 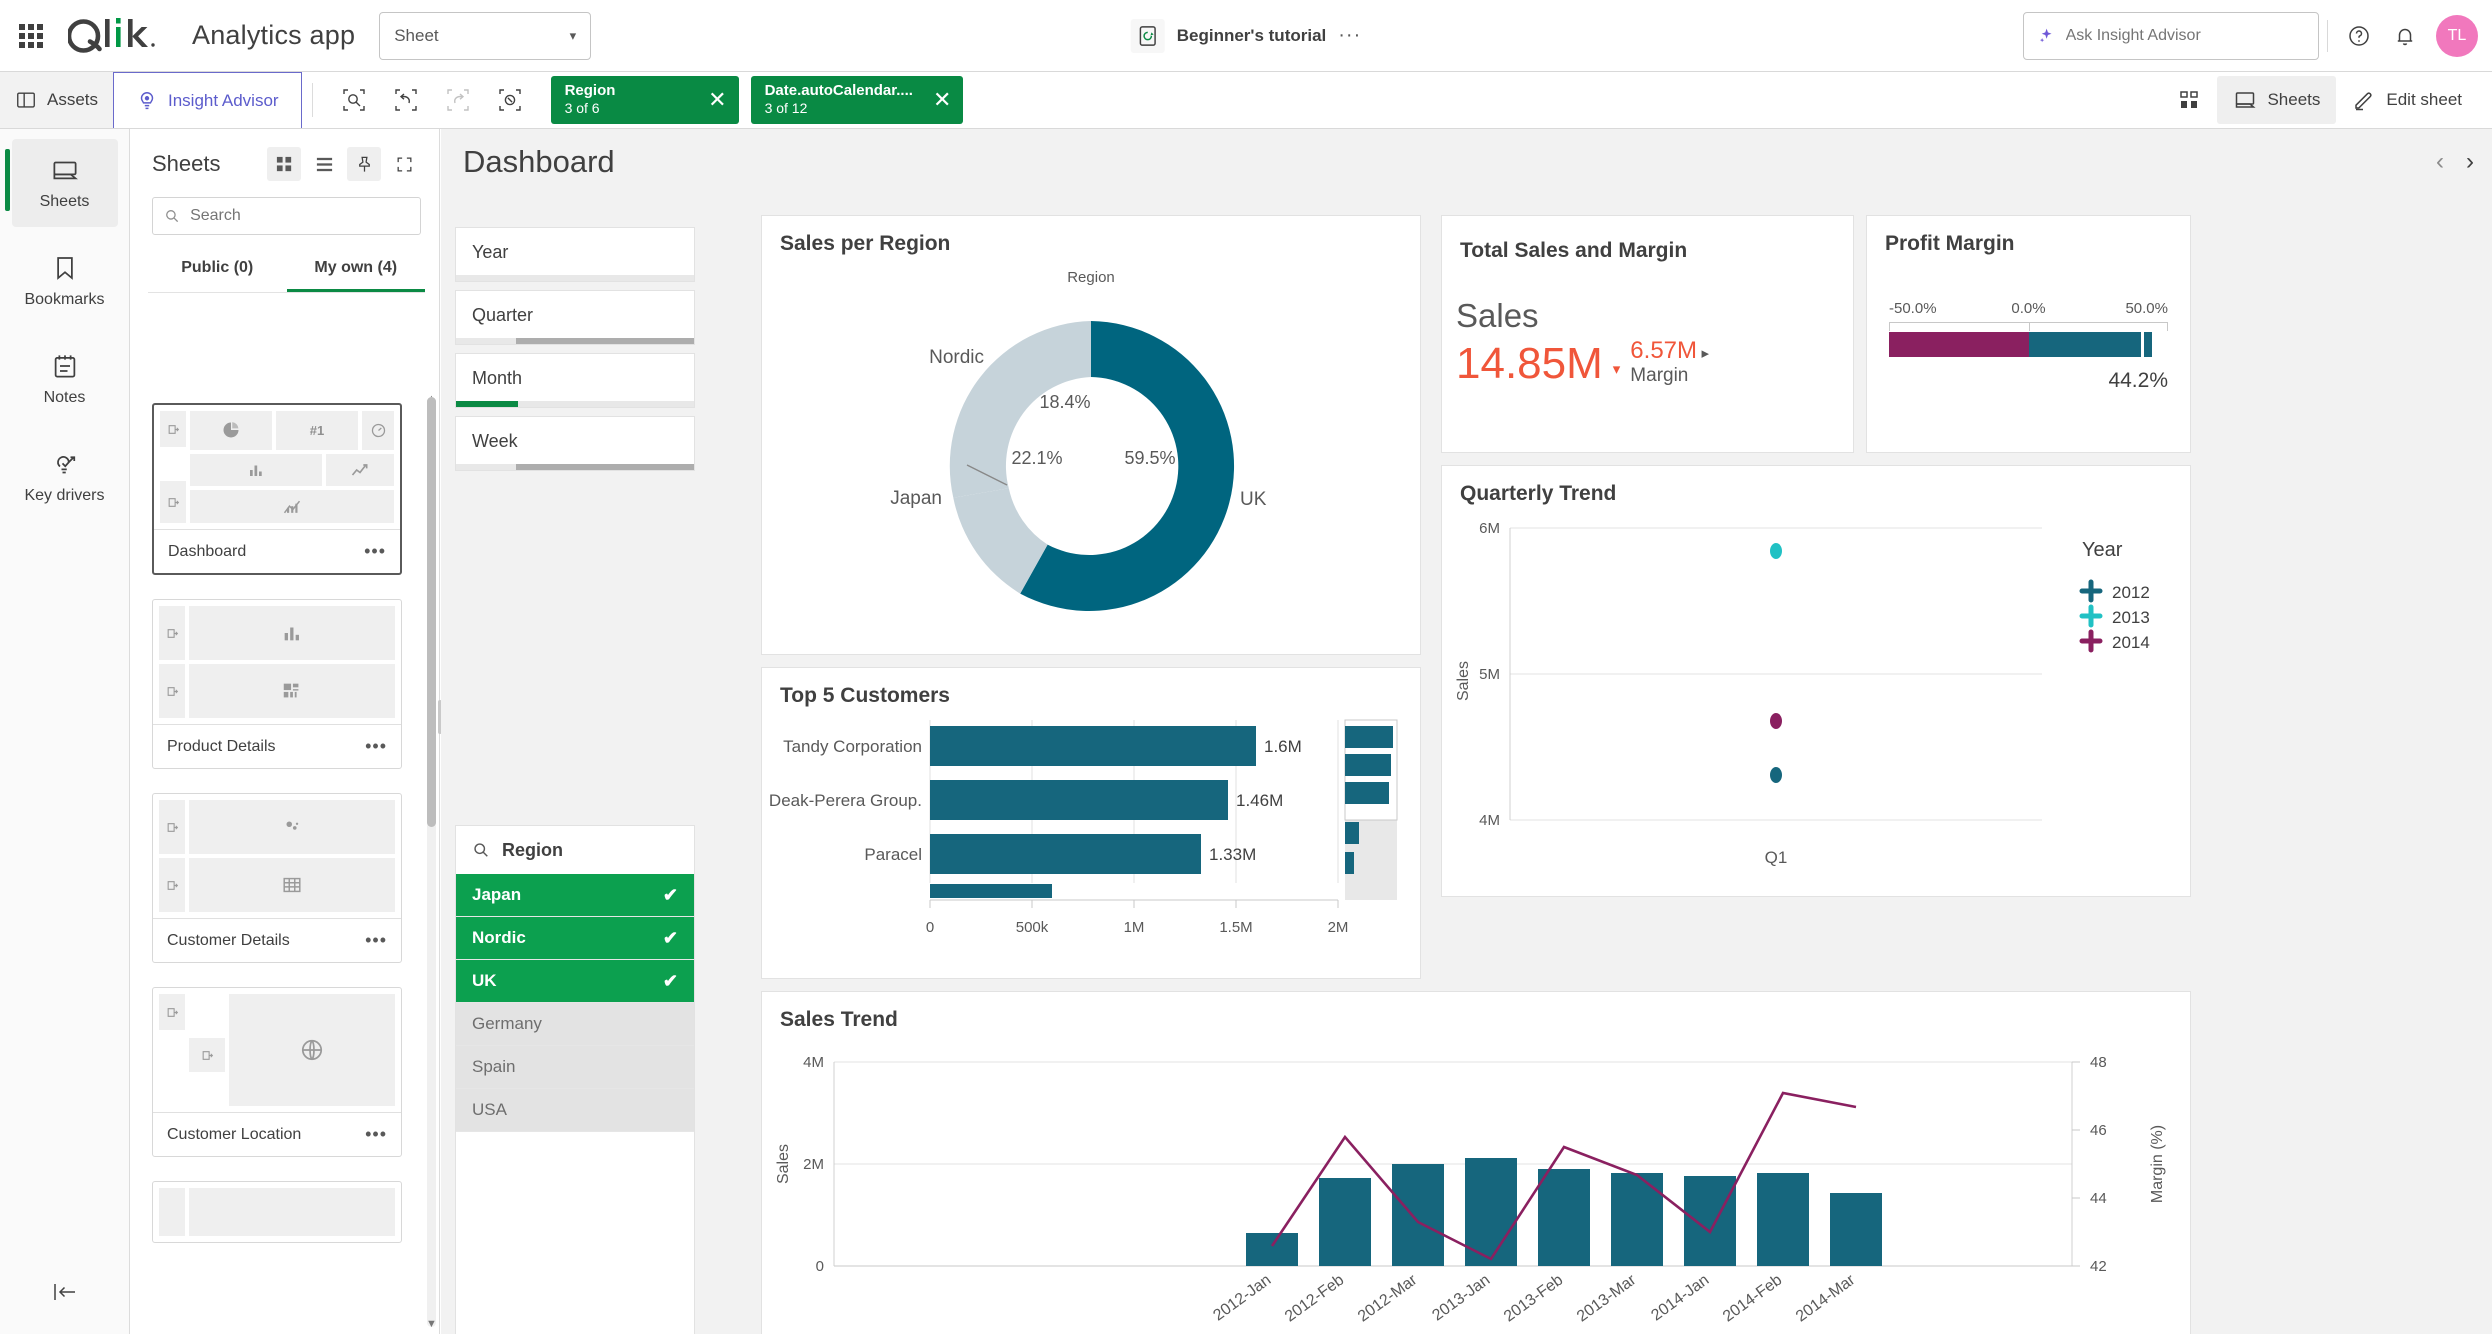 What do you see at coordinates (65, 1292) in the screenshot?
I see `collapse-panel-button` at bounding box center [65, 1292].